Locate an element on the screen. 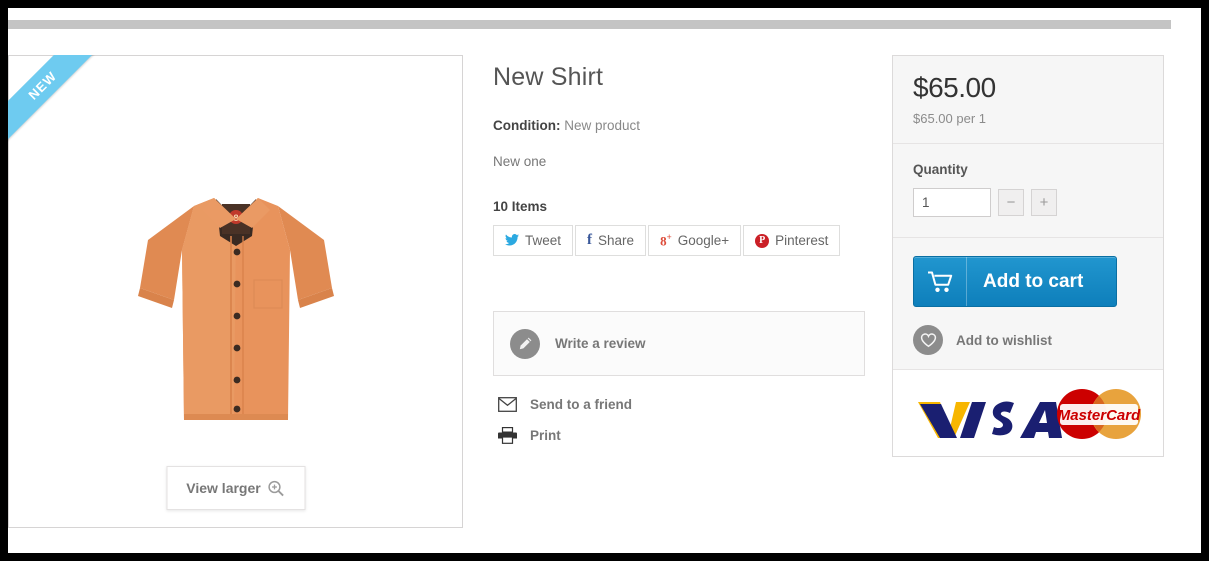 The width and height of the screenshot is (1209, 561). page-title: New Shirt is located at coordinates (548, 77).